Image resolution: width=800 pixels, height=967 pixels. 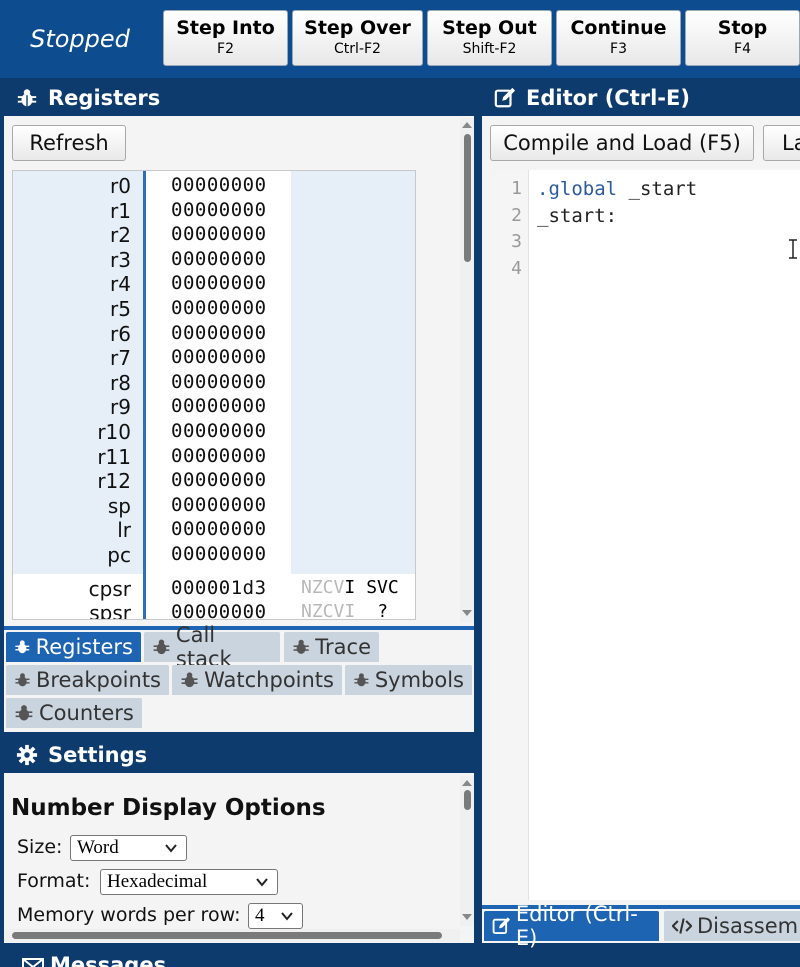 What do you see at coordinates (501, 926) in the screenshot?
I see `edit-icon` at bounding box center [501, 926].